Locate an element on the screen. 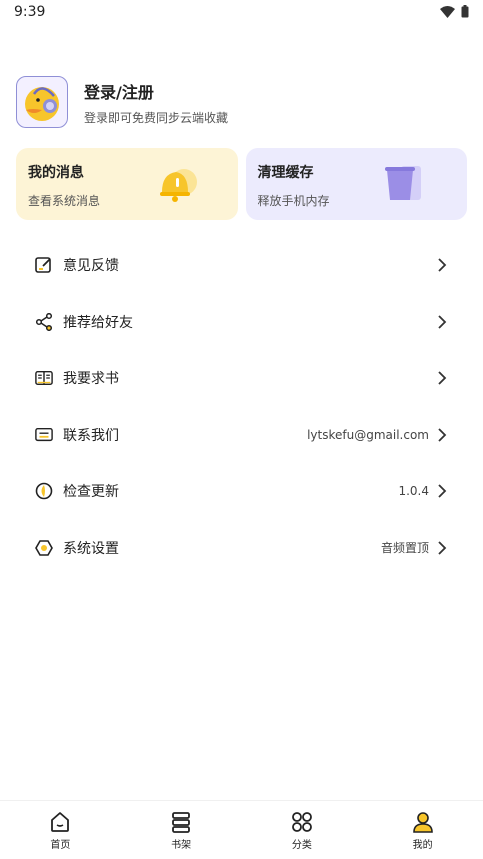 The height and width of the screenshot is (859, 483). tab-mine: 我的 is located at coordinates (422, 830).